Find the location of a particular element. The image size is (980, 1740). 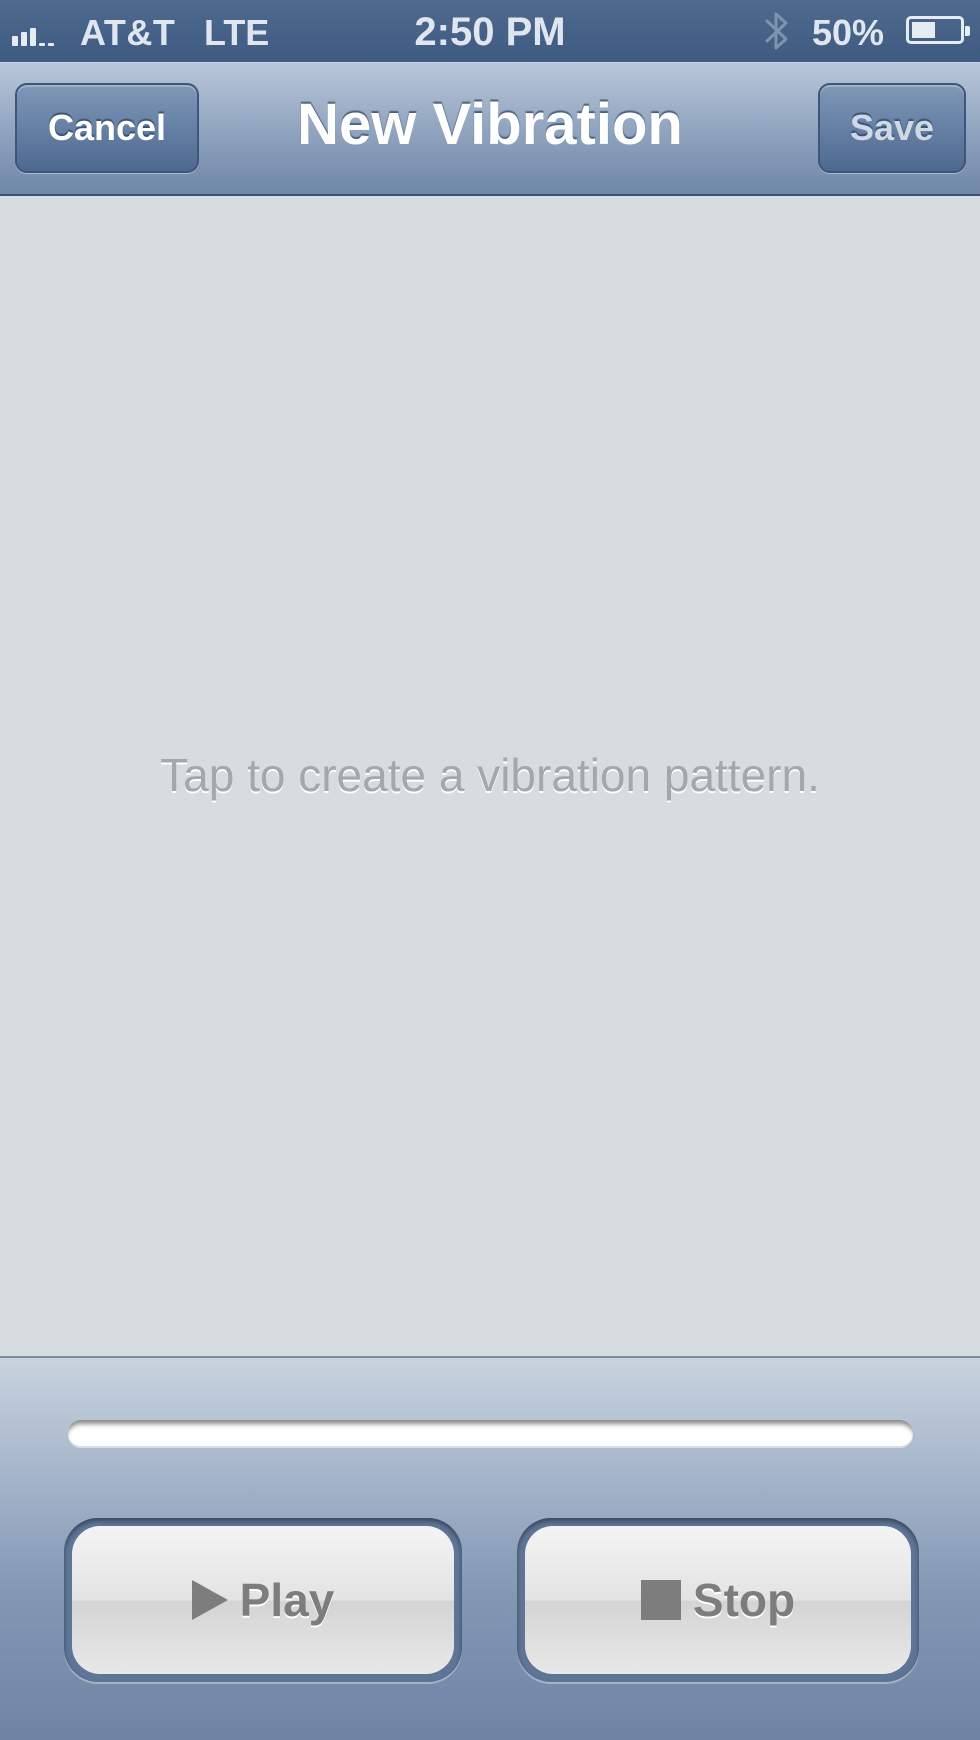

stop-button: Stop is located at coordinates (718, 1600).